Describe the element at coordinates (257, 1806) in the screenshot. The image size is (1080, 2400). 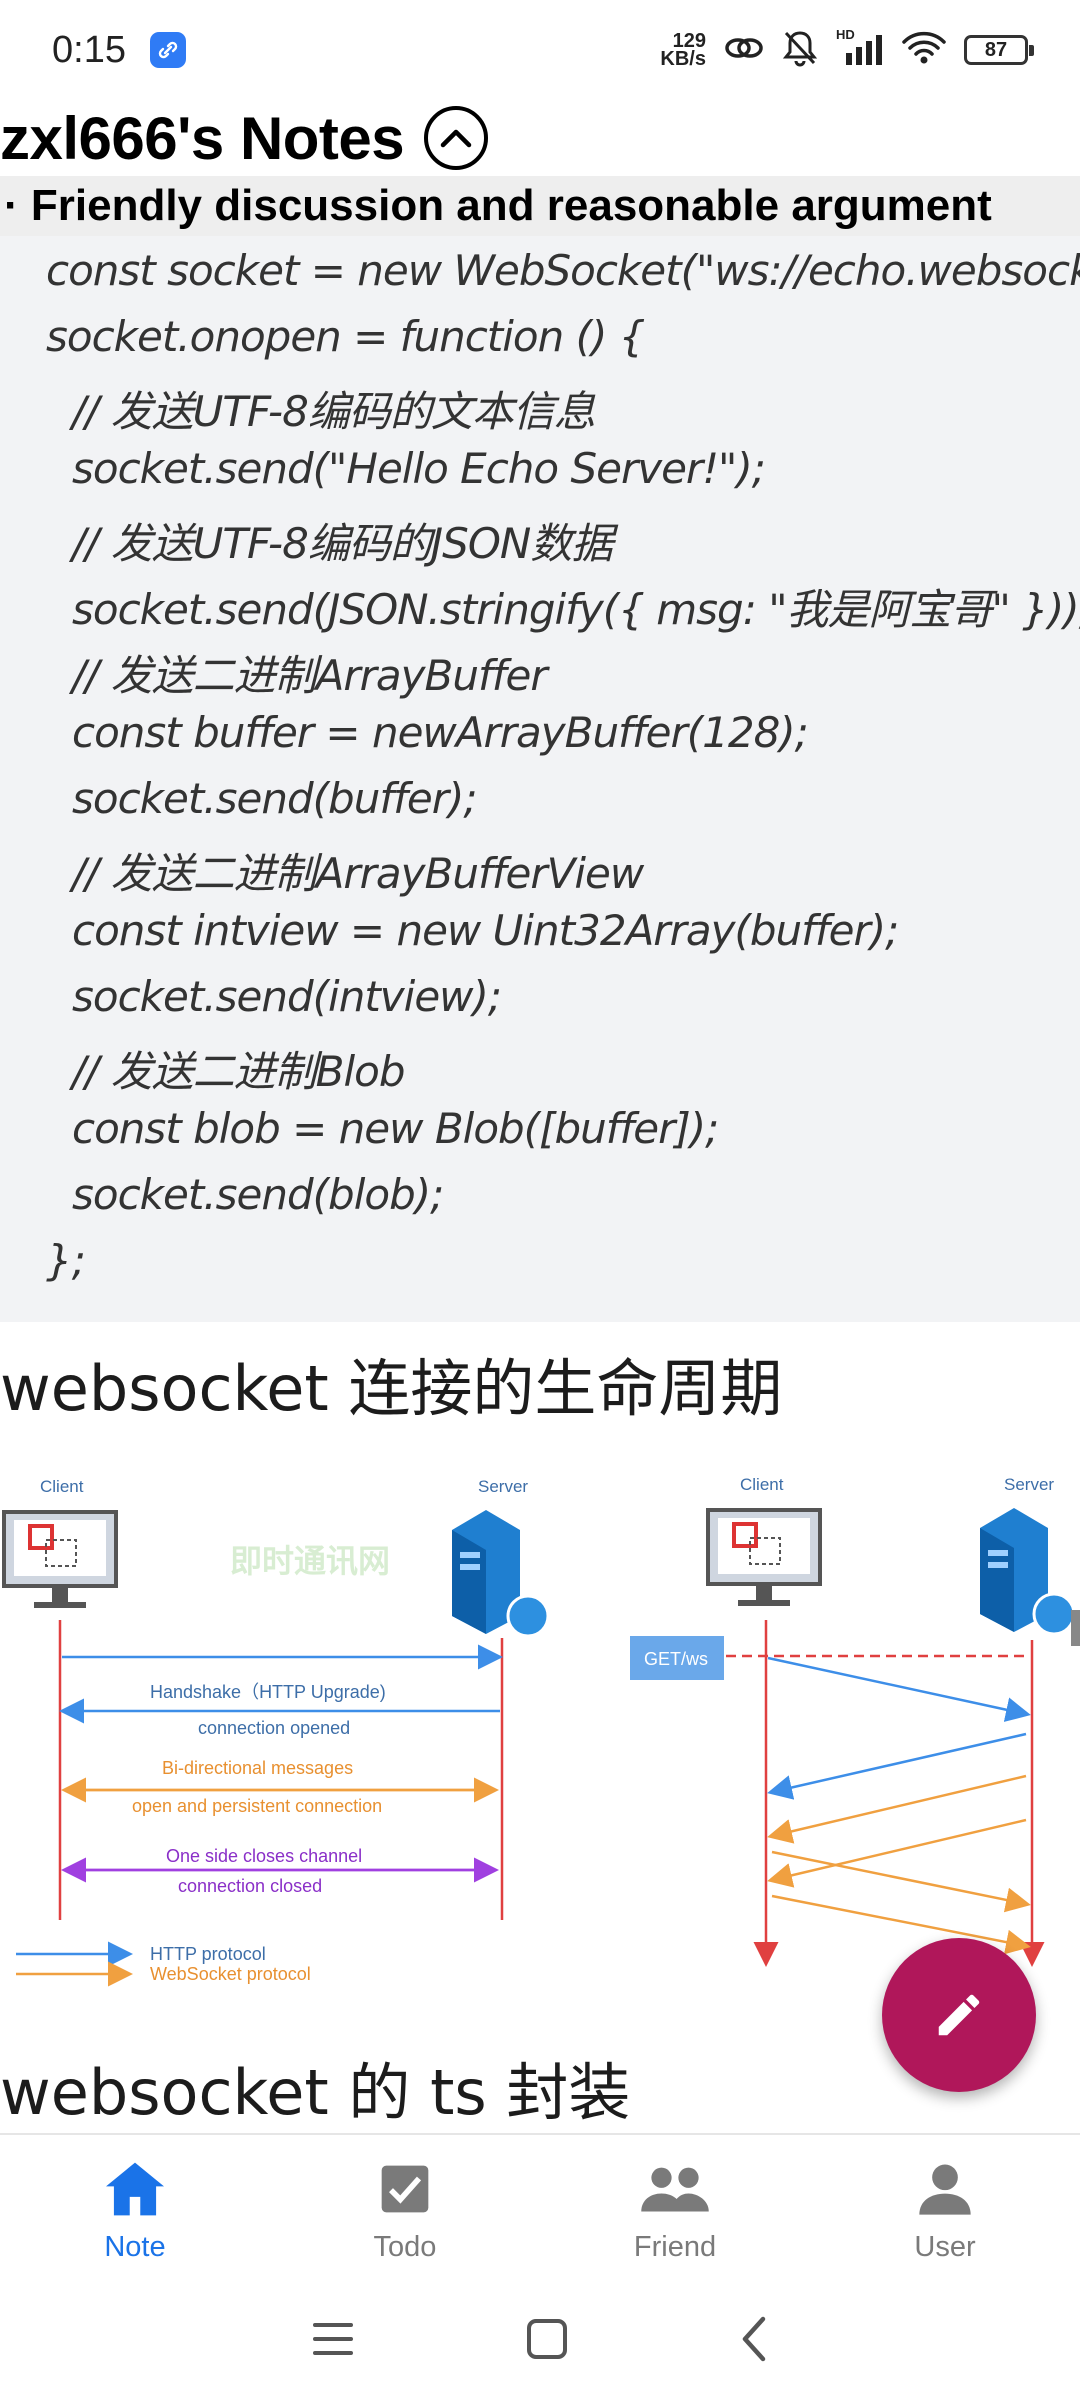
I see `persistent-label: open and persistent connection` at that location.